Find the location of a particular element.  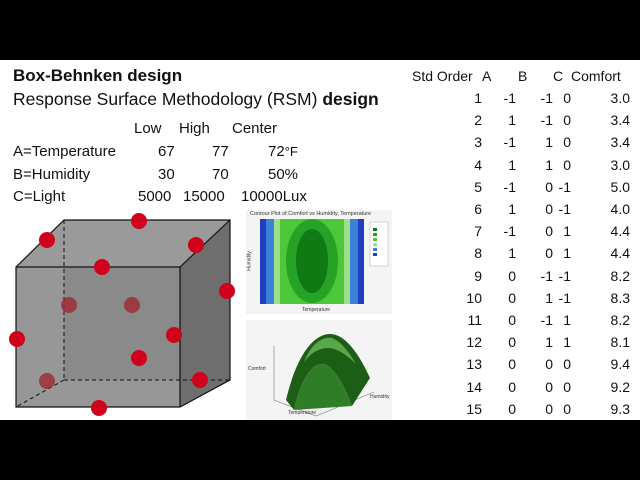

factor-b-high: 70 is located at coordinates (220, 174).